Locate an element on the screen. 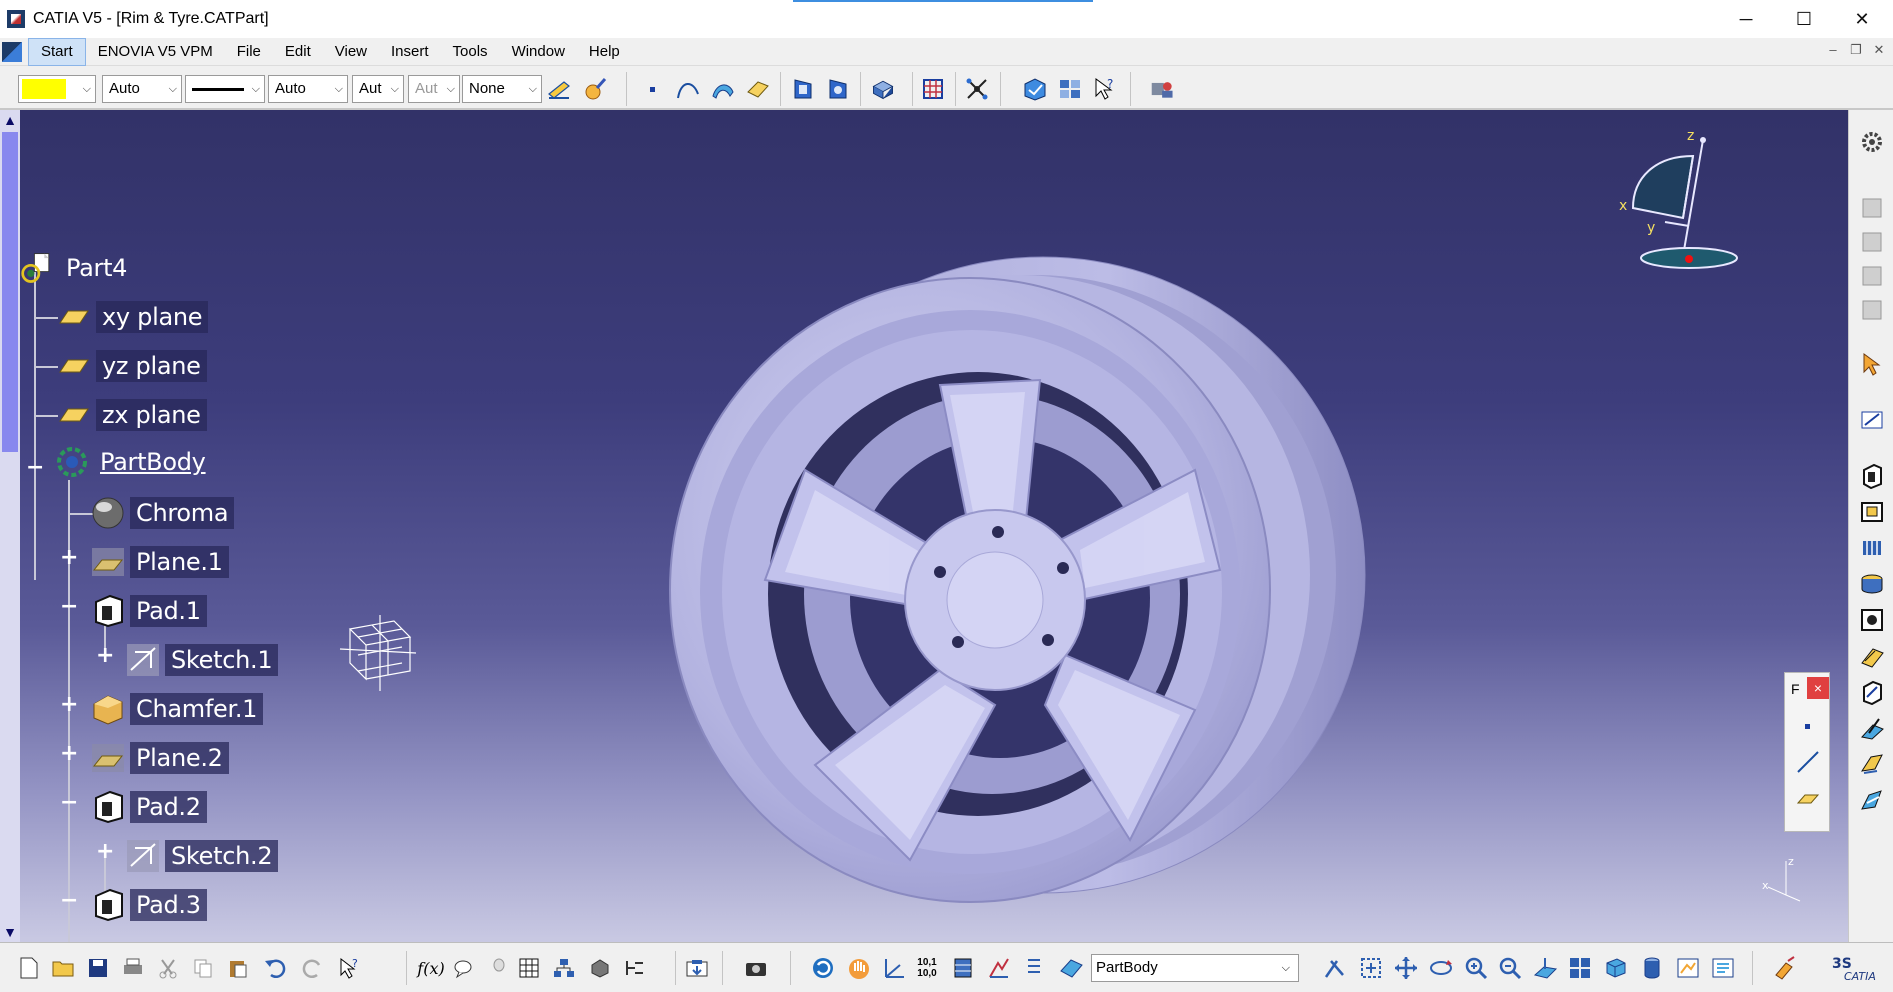  camera-icon is located at coordinates (756, 968).